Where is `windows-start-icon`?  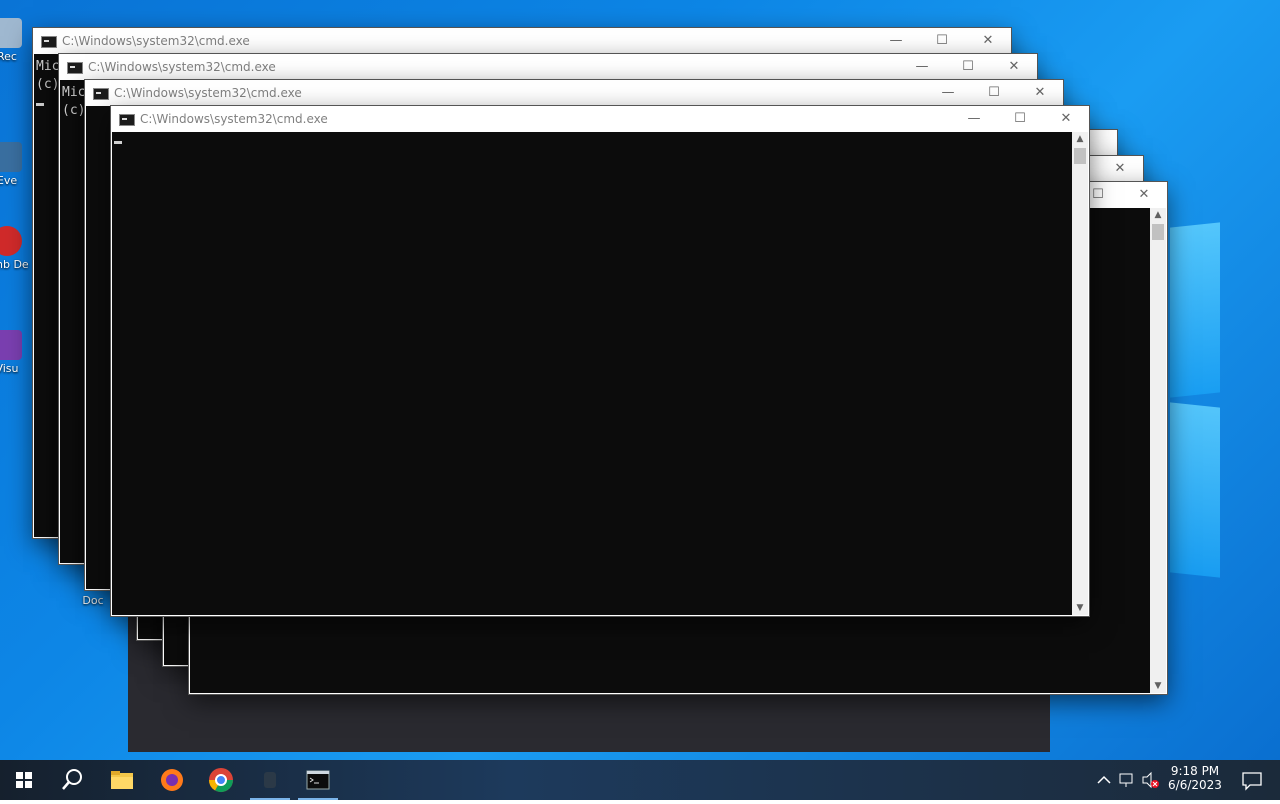 windows-start-icon is located at coordinates (24, 780).